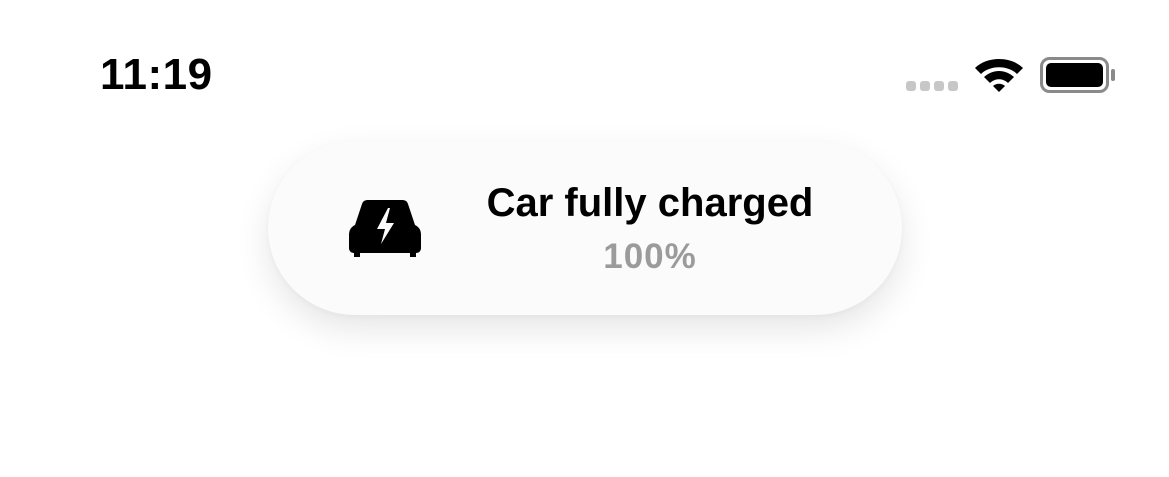  Describe the element at coordinates (999, 75) in the screenshot. I see `wifi-icon` at that location.